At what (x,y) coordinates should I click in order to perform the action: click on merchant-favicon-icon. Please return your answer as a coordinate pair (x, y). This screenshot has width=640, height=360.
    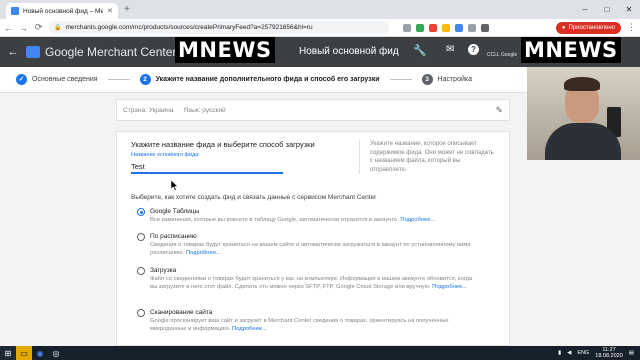
    Looking at the image, I should click on (15, 11).